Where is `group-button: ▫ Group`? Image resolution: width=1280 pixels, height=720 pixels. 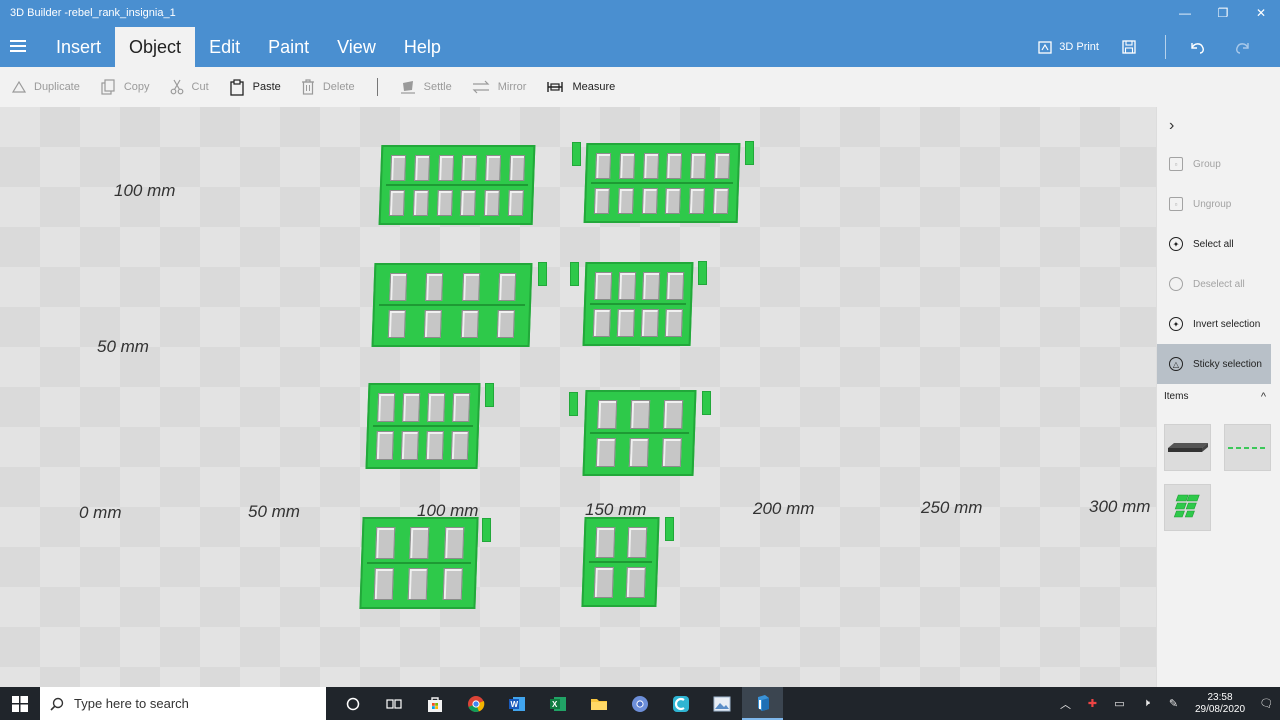
group-button: ▫ Group is located at coordinates (1214, 164).